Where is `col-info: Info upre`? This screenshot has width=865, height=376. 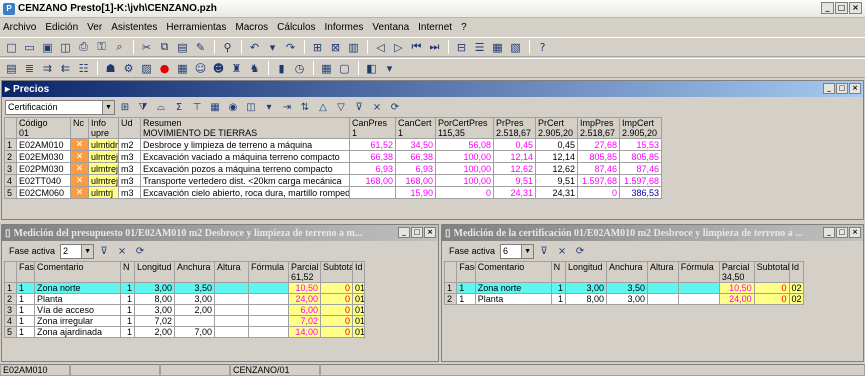
col-info: Info upre is located at coordinates (103, 128).